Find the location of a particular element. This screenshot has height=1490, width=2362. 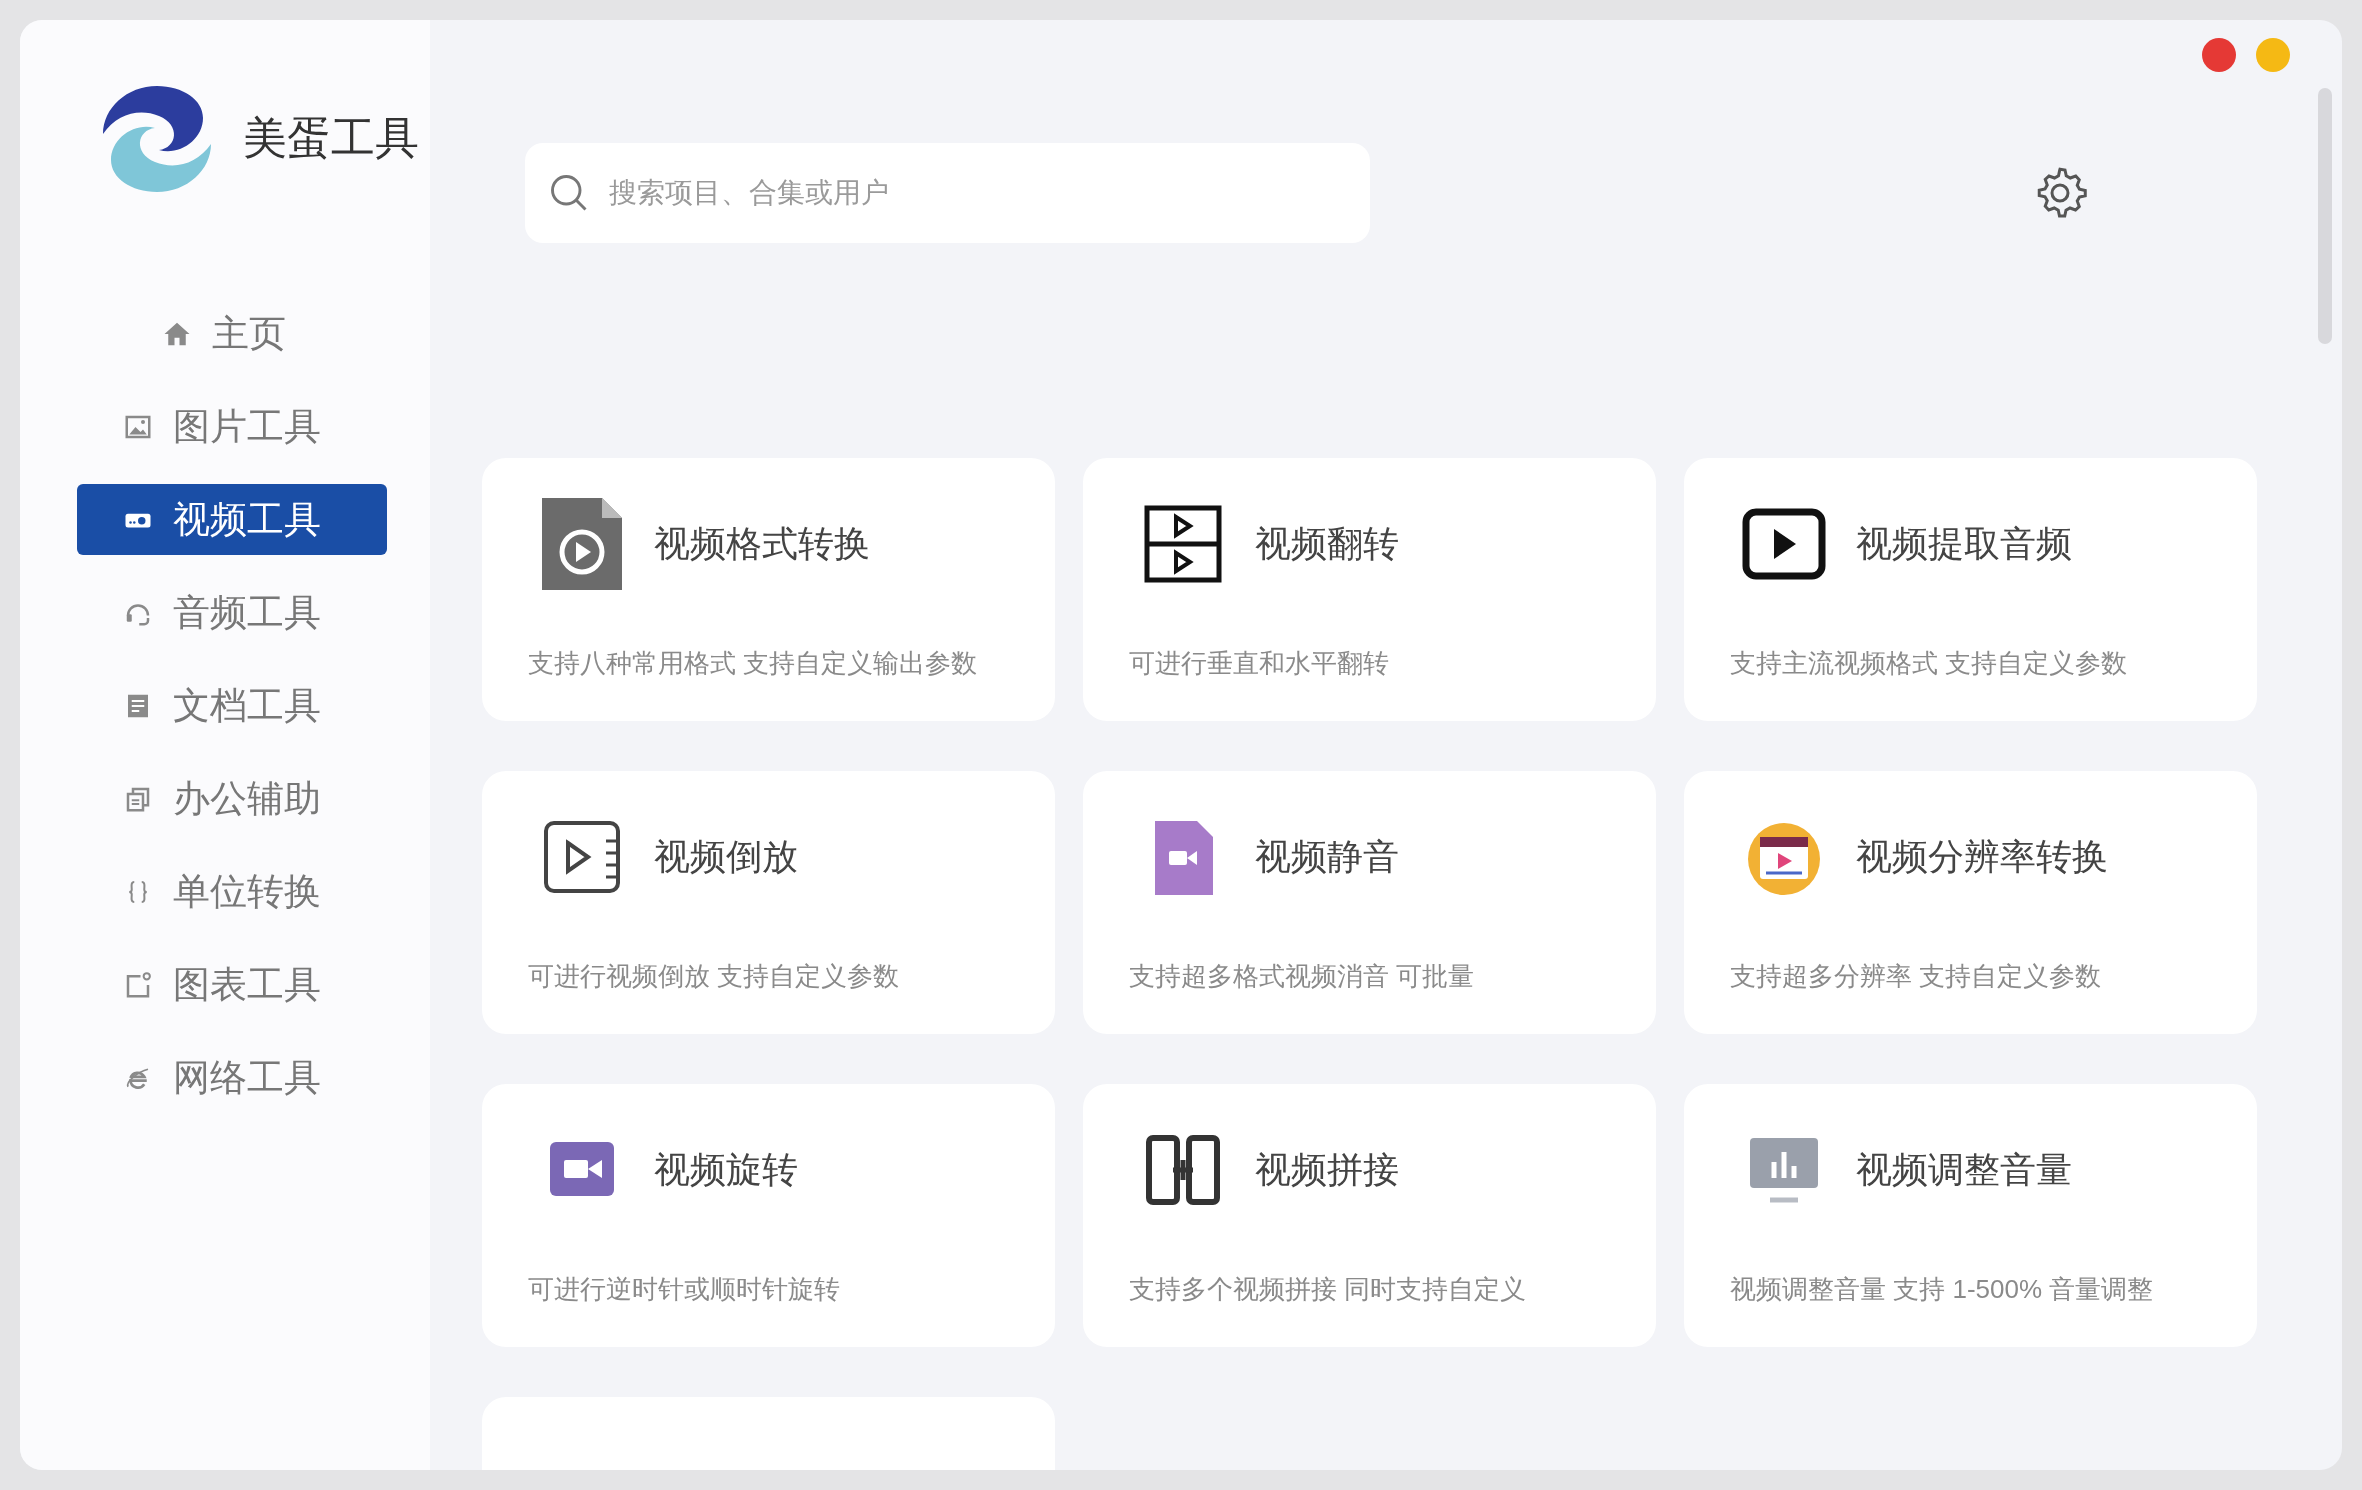

tool-card: 视频翻转 可进行垂直和水平翻转 is located at coordinates (1369, 589).